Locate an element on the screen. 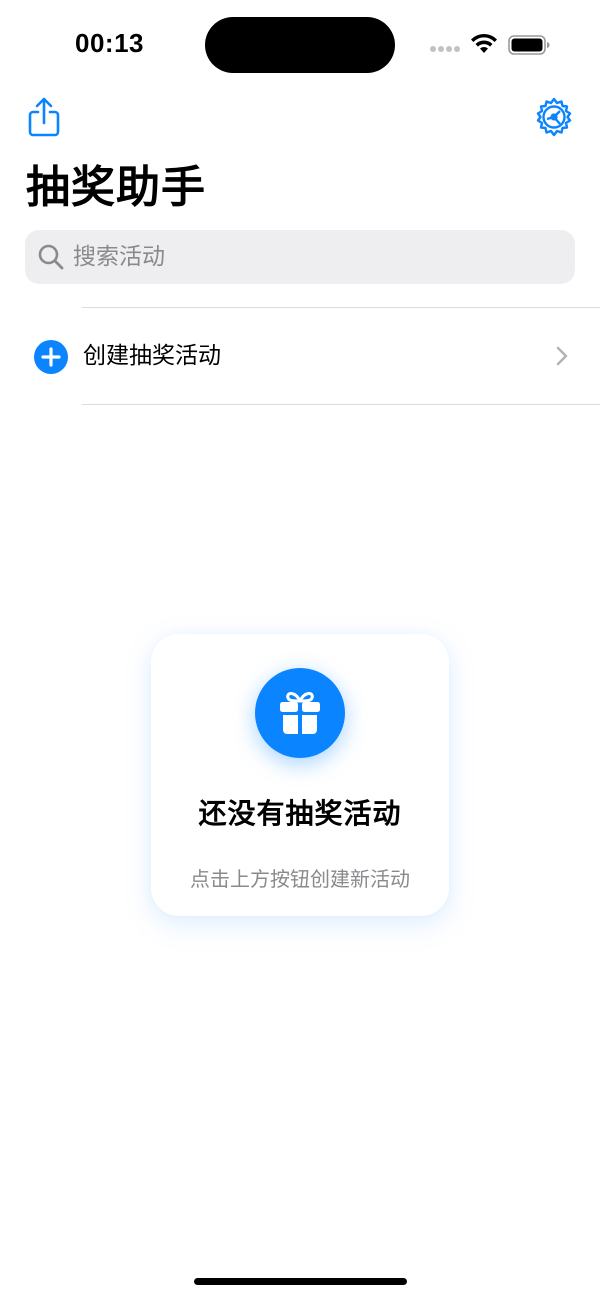 This screenshot has height=1299, width=600. search-icon is located at coordinates (51, 257).